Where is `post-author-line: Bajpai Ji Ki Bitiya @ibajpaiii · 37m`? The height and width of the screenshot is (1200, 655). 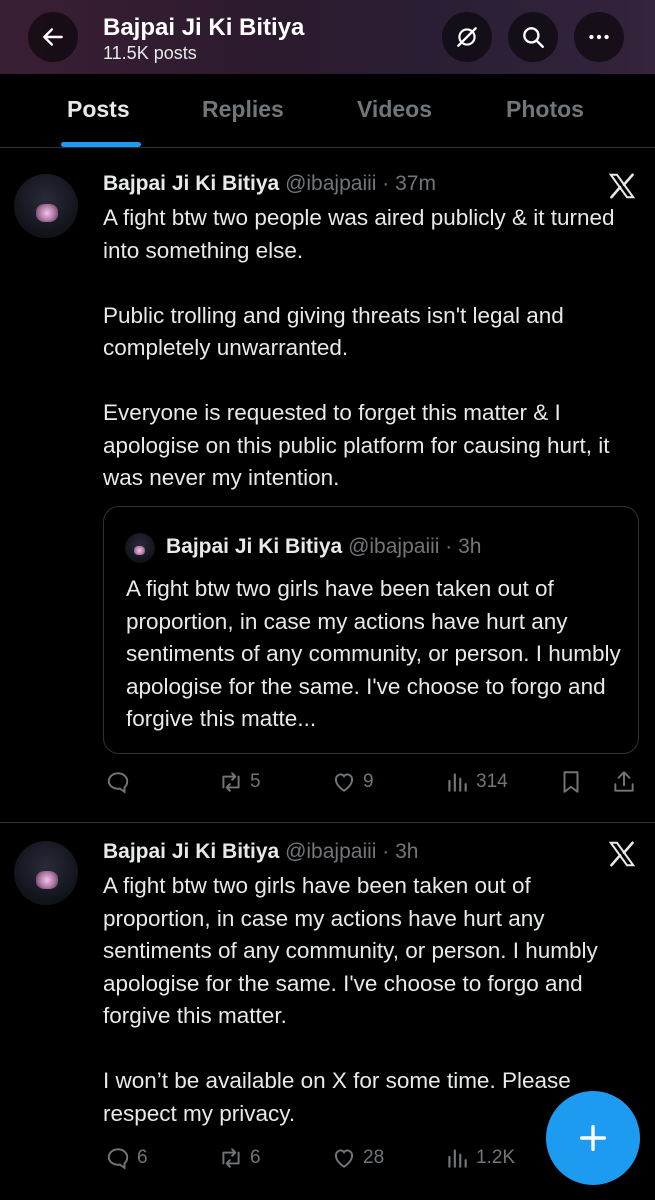
post-author-line: Bajpai Ji Ki Bitiya @ibajpaiii · 37m is located at coordinates (269, 184).